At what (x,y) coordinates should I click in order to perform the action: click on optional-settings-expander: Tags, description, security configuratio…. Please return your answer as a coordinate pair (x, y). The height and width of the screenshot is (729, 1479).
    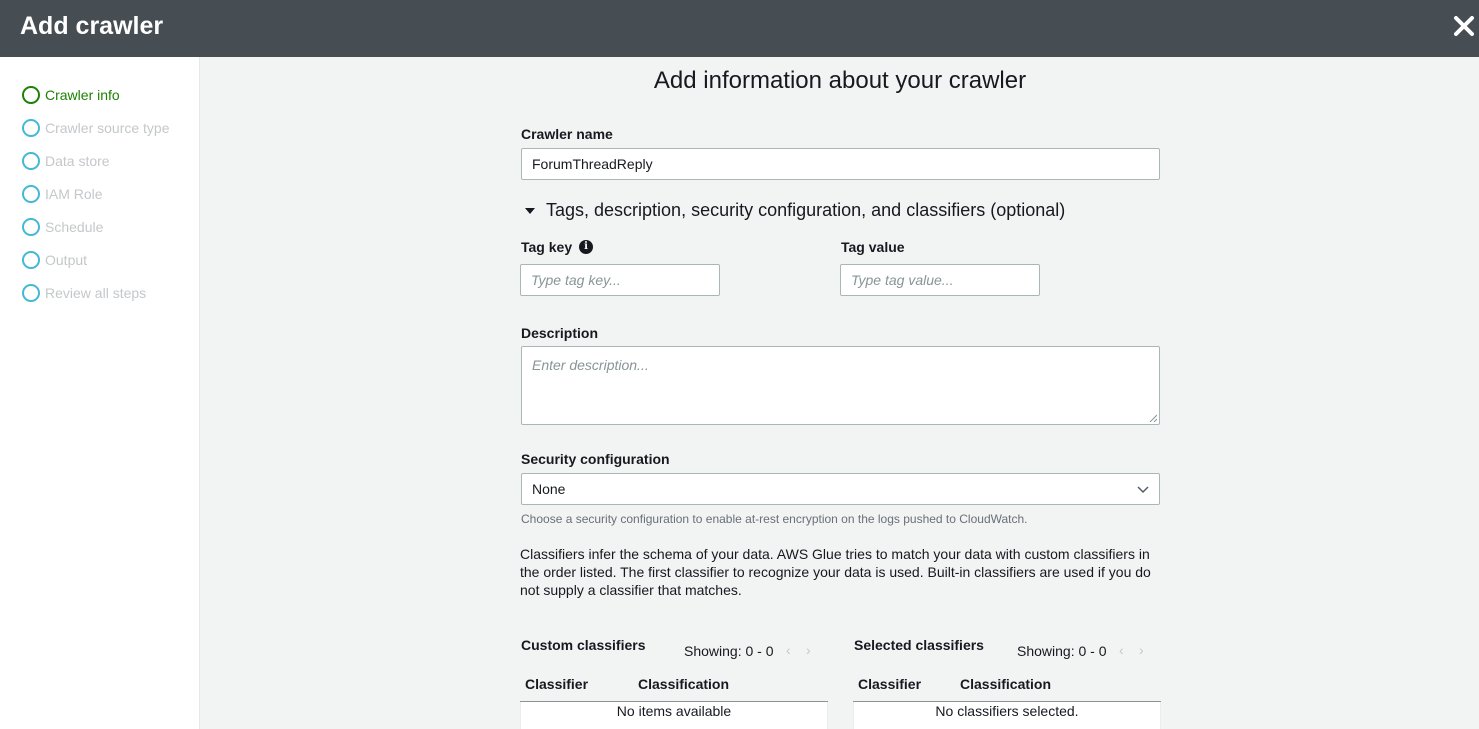
    Looking at the image, I should click on (793, 210).